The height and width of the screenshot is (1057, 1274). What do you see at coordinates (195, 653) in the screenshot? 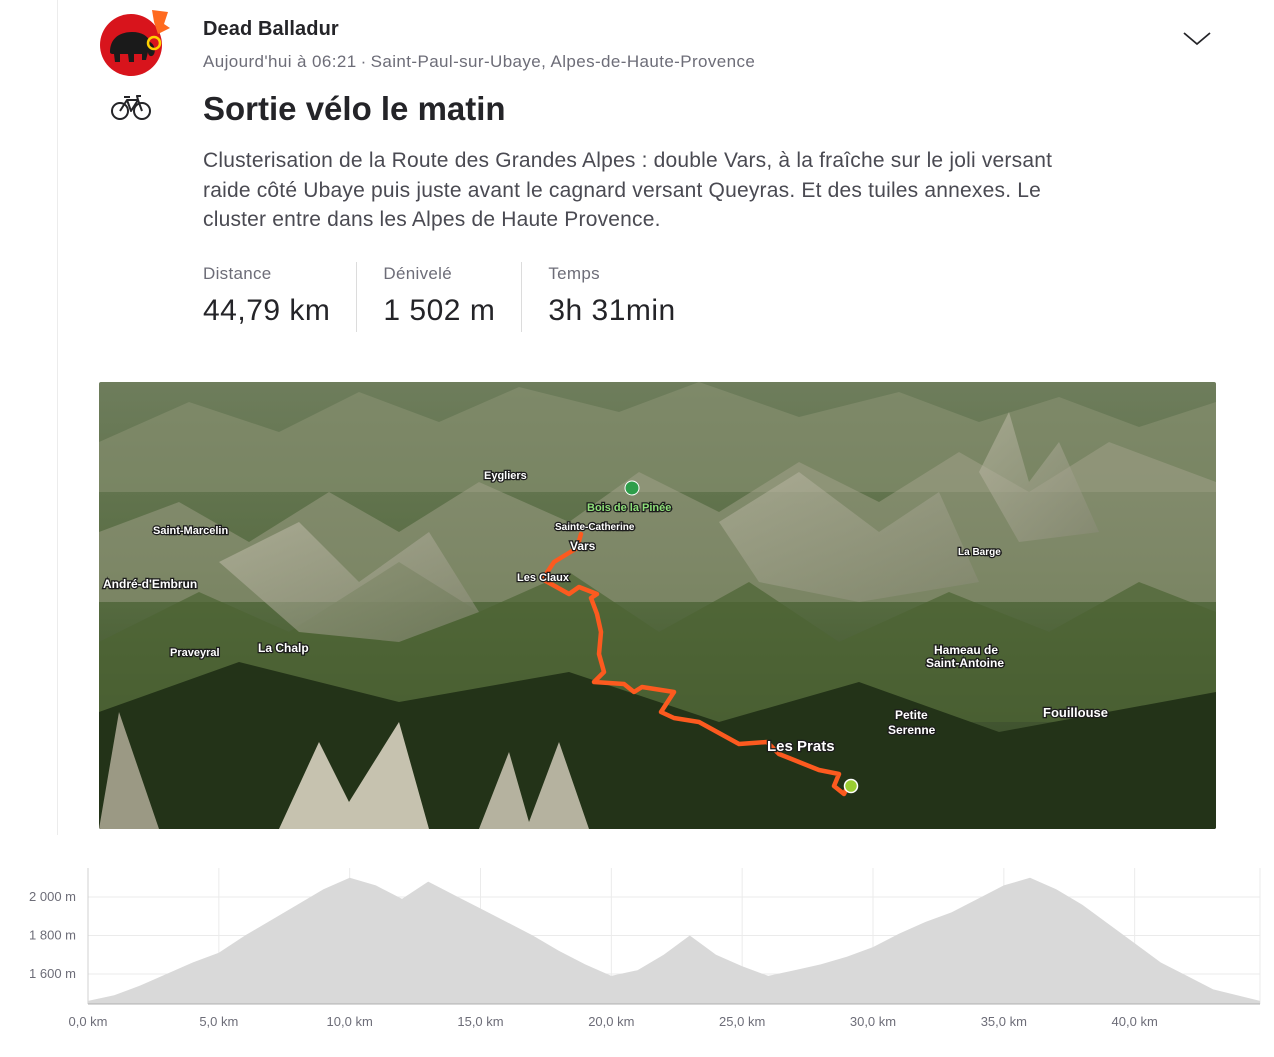
I see `map-label: Praveyral` at bounding box center [195, 653].